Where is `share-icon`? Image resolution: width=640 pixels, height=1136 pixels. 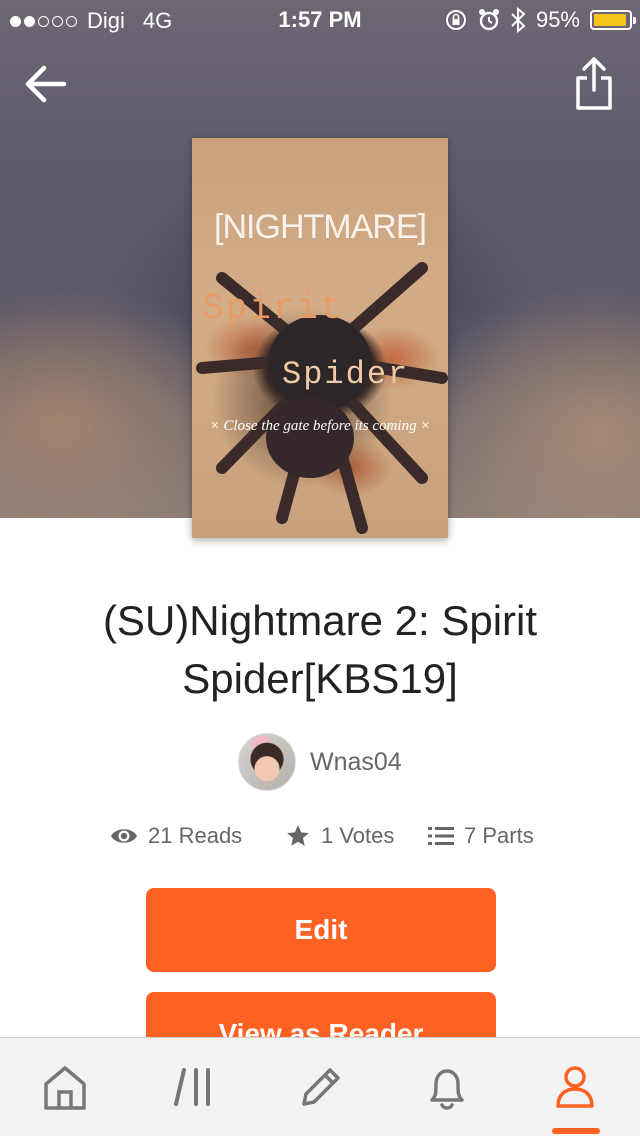
share-icon is located at coordinates (594, 83).